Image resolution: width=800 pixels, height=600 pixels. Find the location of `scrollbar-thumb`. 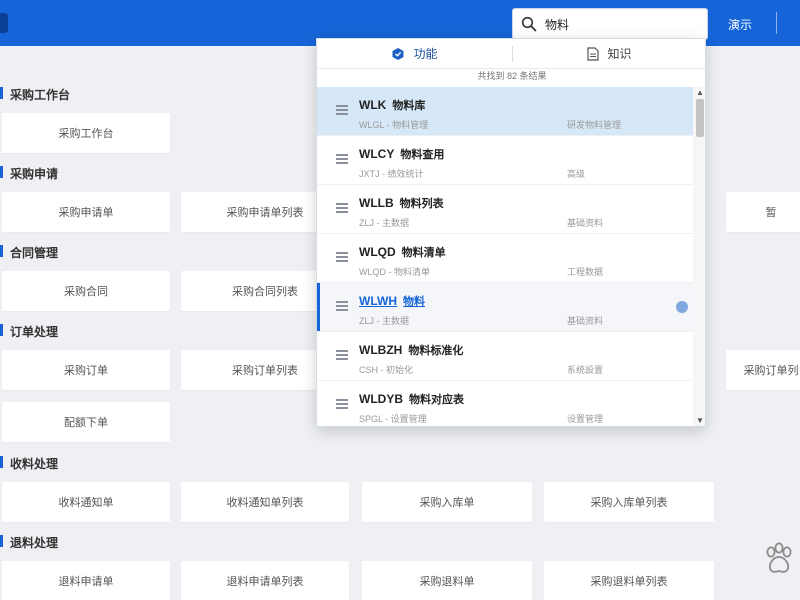

scrollbar-thumb is located at coordinates (700, 118).